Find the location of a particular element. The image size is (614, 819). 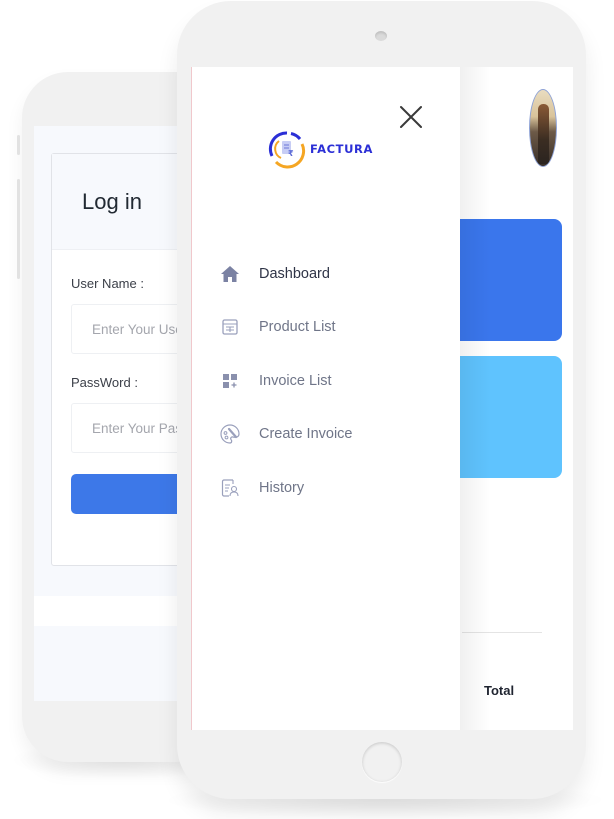

login-title: Log in is located at coordinates (112, 201).